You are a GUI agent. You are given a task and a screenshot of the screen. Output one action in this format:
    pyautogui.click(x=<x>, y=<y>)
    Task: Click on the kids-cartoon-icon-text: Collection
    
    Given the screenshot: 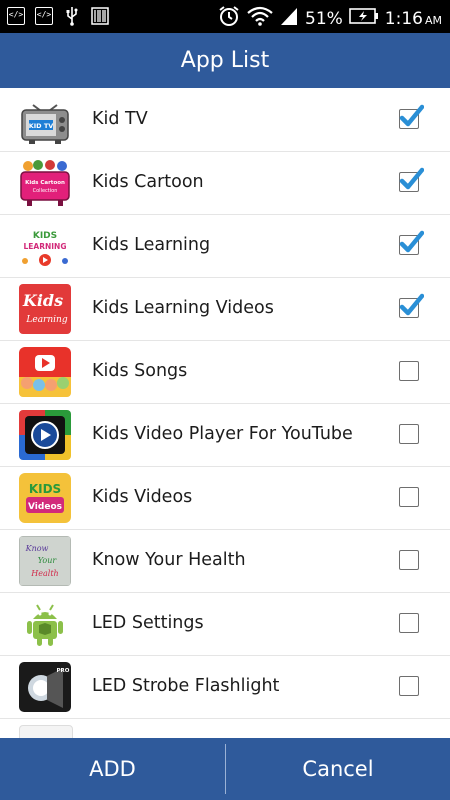 What is the action you would take?
    pyautogui.click(x=45, y=191)
    